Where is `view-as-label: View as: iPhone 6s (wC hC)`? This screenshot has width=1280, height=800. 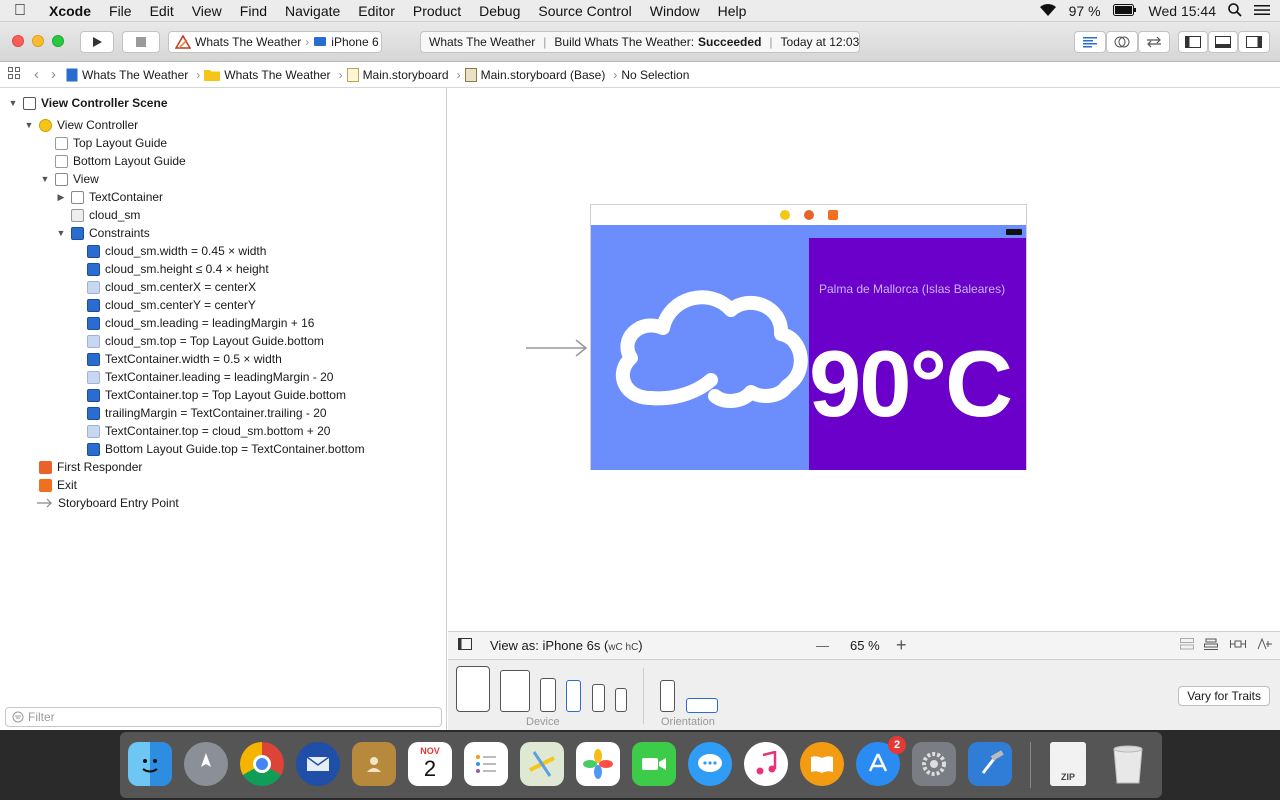 view-as-label: View as: iPhone 6s (wC hC) is located at coordinates (566, 645).